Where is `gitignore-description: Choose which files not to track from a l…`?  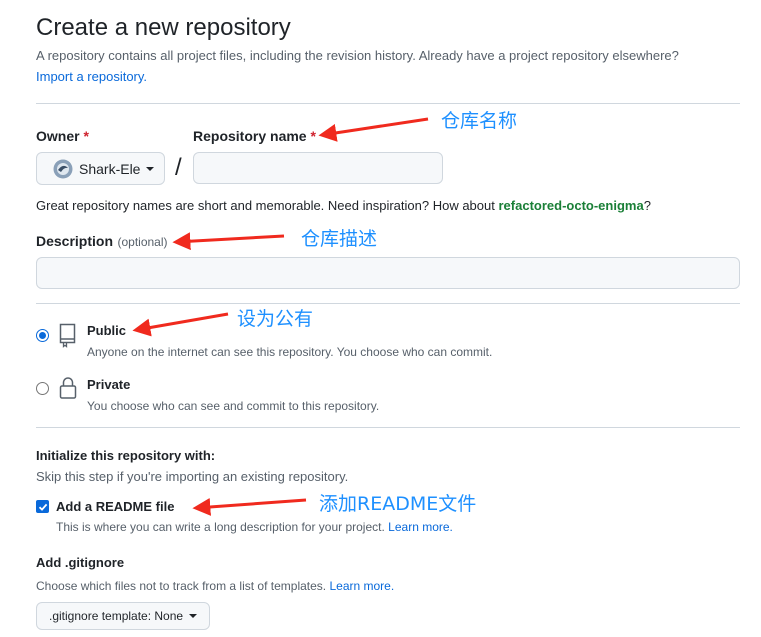 gitignore-description: Choose which files not to track from a l… is located at coordinates (215, 586).